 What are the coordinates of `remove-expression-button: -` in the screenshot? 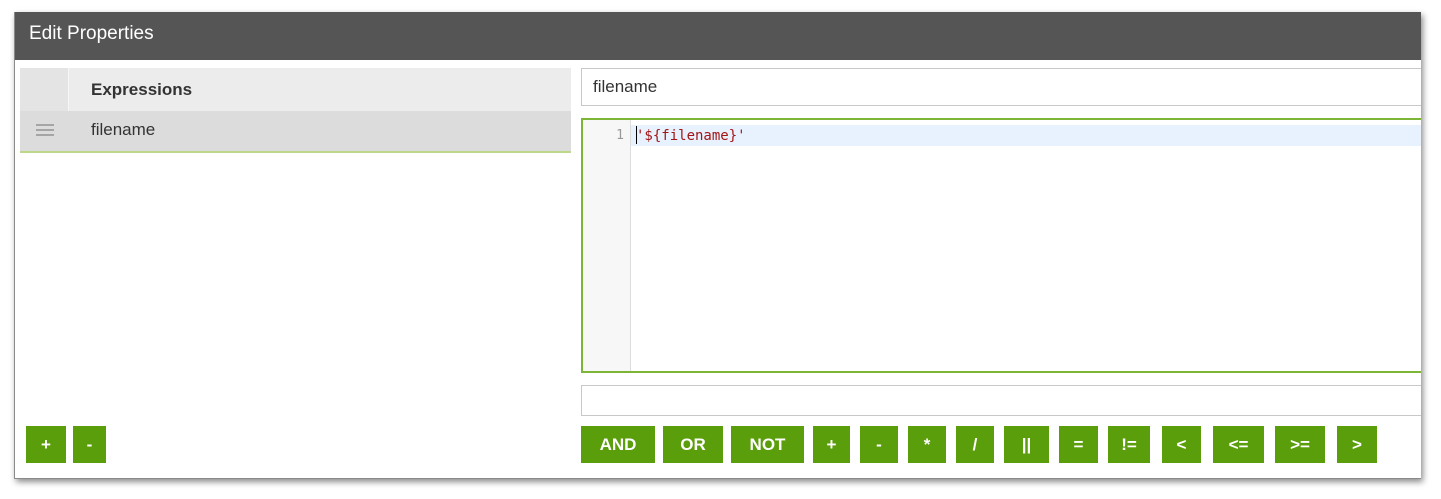 It's located at (89, 444).